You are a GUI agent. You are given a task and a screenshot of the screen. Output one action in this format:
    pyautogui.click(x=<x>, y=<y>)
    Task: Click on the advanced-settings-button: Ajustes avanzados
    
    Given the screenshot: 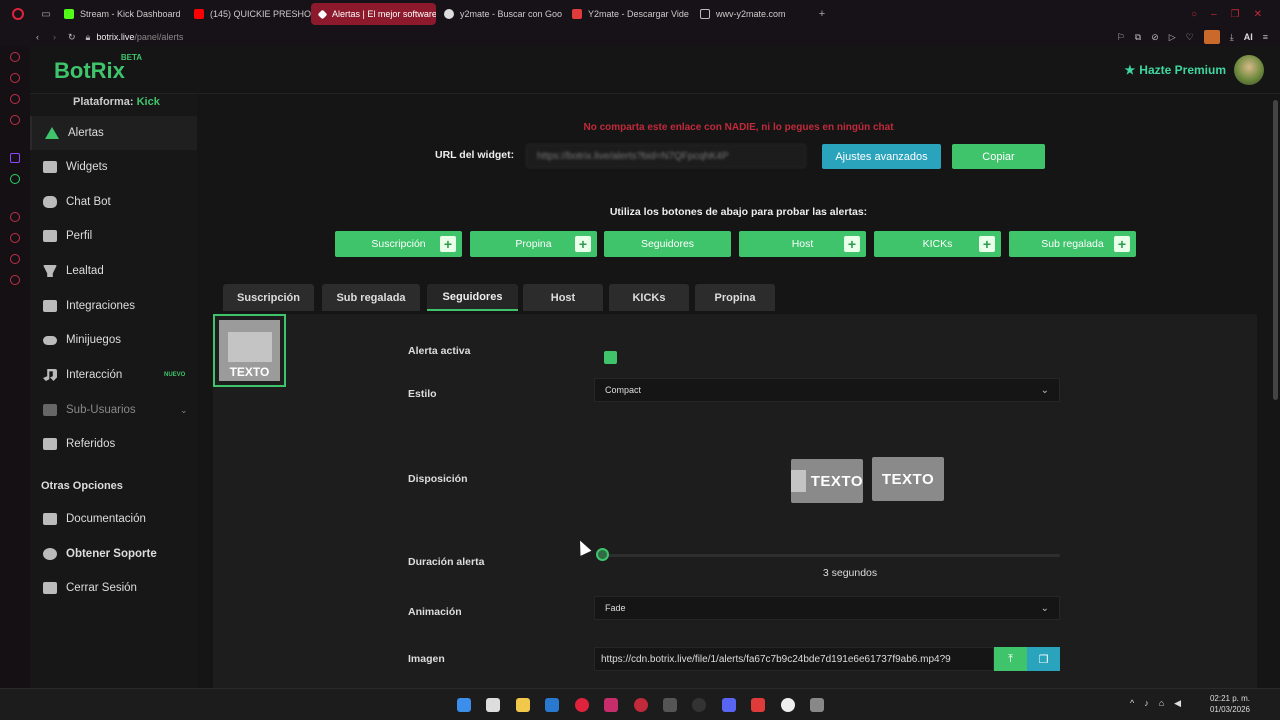 What is the action you would take?
    pyautogui.click(x=881, y=156)
    